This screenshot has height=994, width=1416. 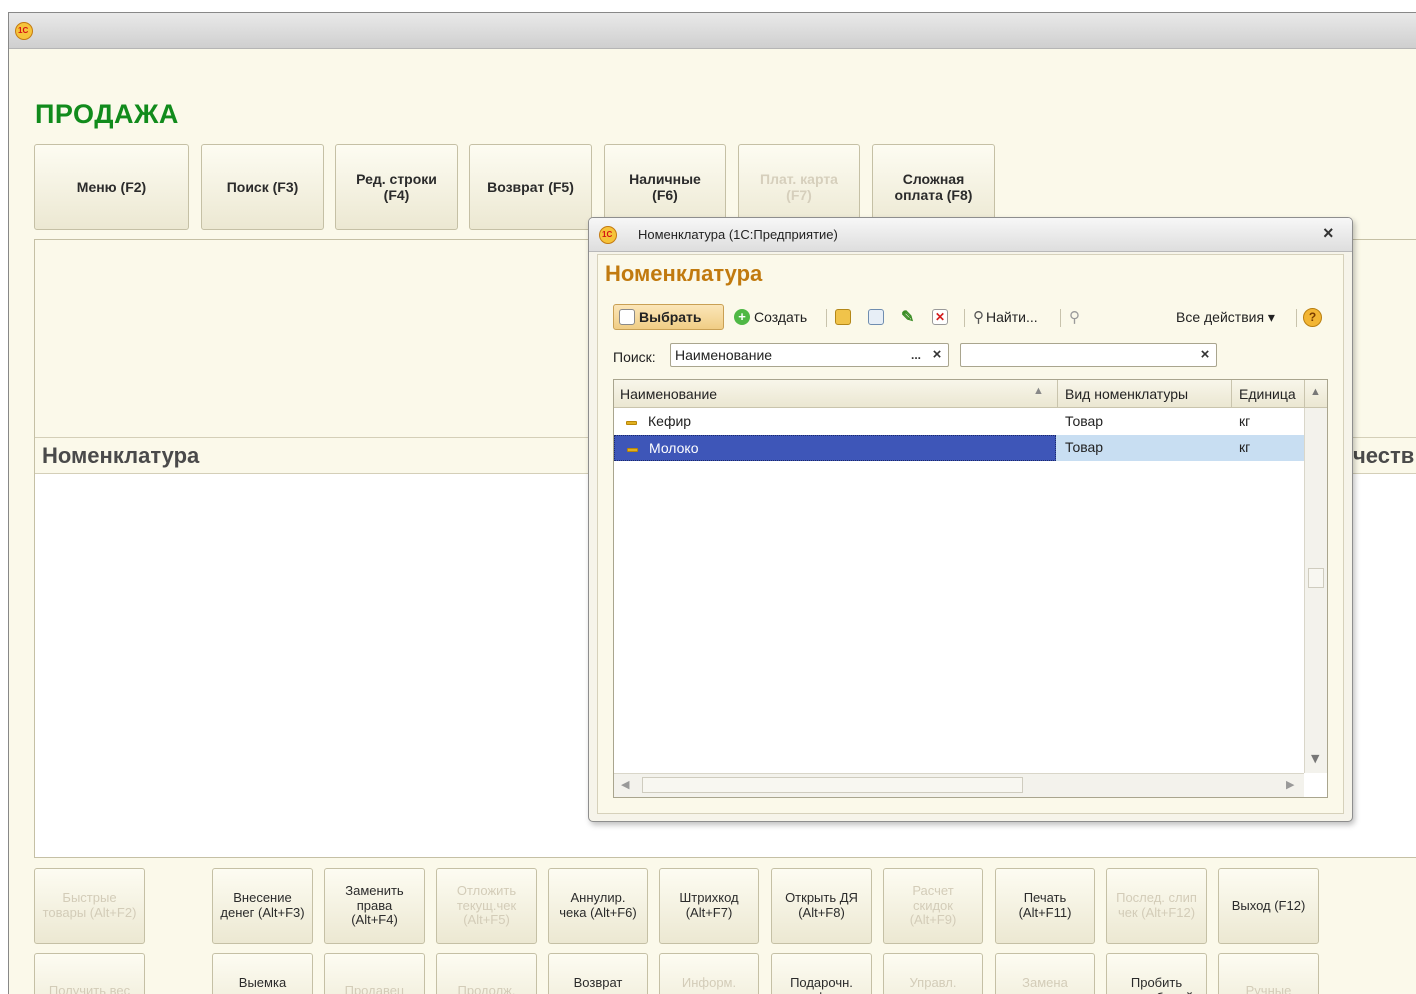 I want to click on scroll-up-icon: ▲, so click(x=1315, y=392).